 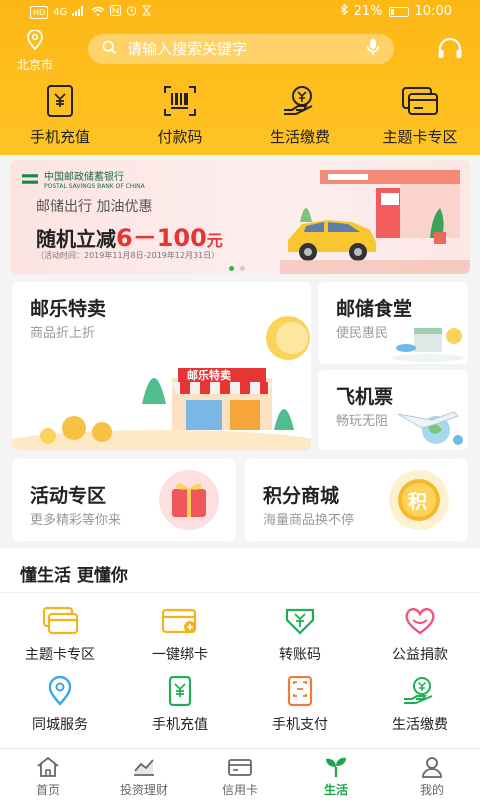 I want to click on tab-credit-card: 信用卡, so click(x=240, y=774).